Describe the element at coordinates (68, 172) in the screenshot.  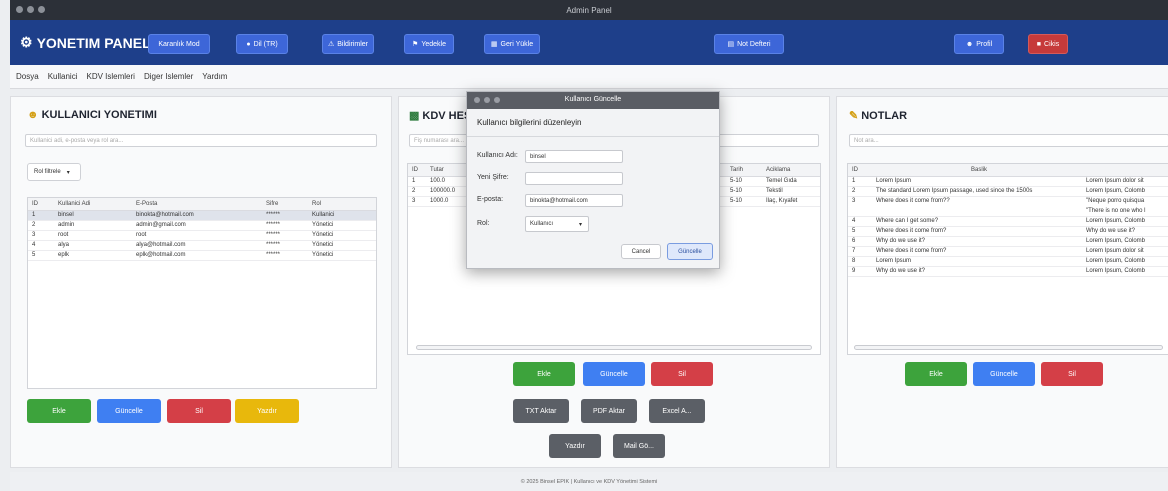
I see `chevron-down-icon: ▾` at that location.